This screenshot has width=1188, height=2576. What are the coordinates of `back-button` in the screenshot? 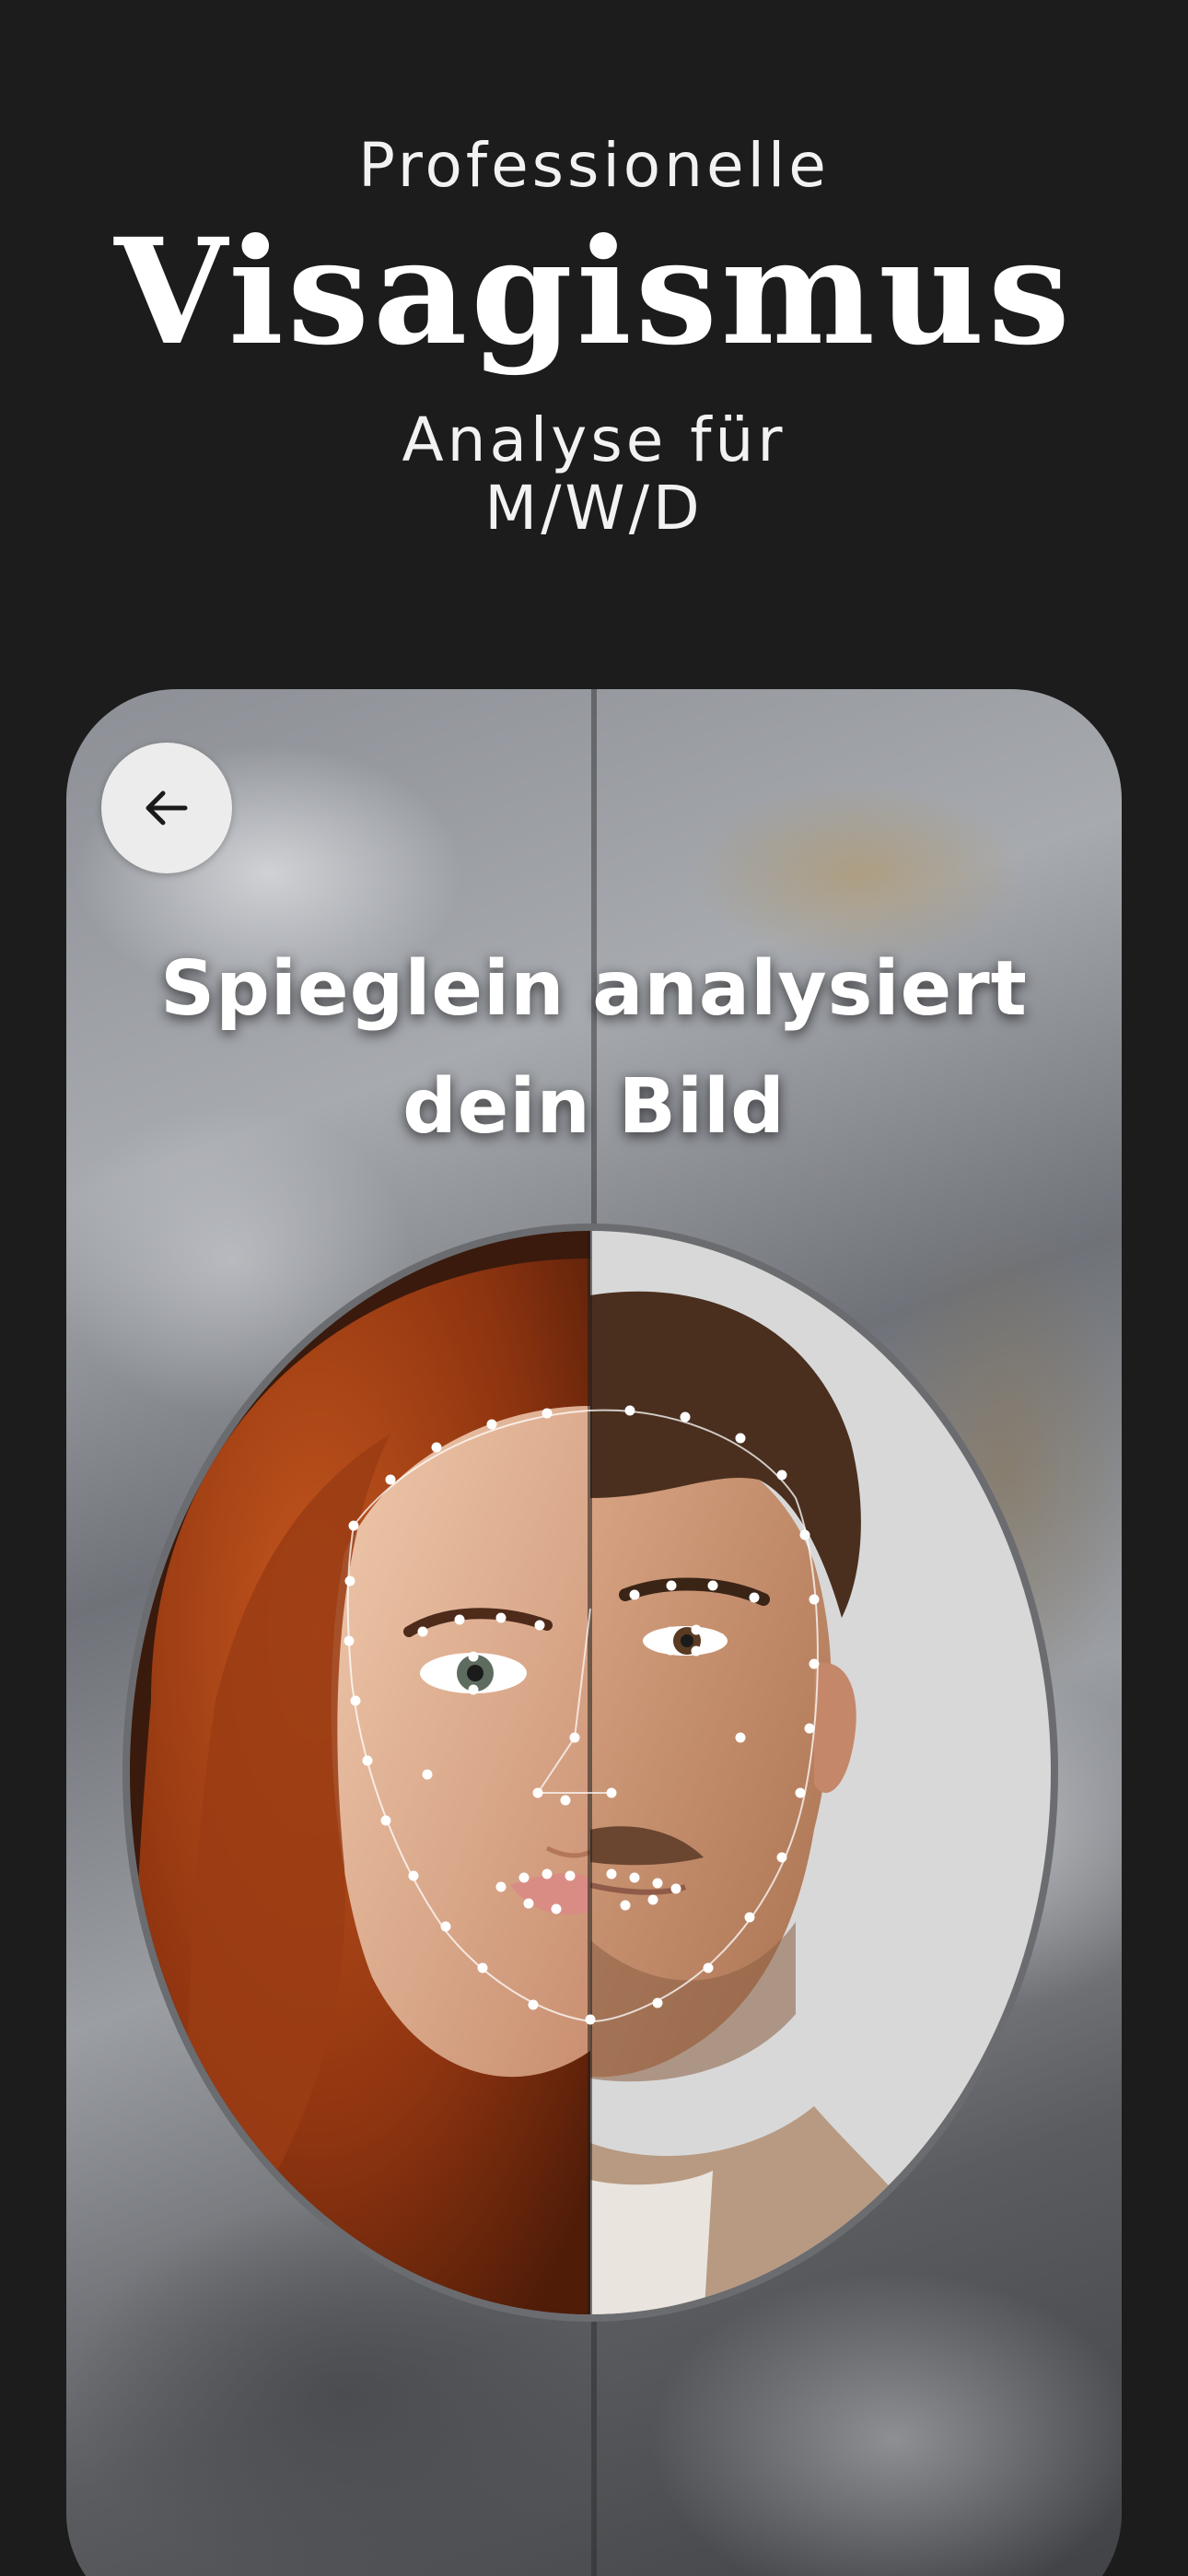 It's located at (166, 808).